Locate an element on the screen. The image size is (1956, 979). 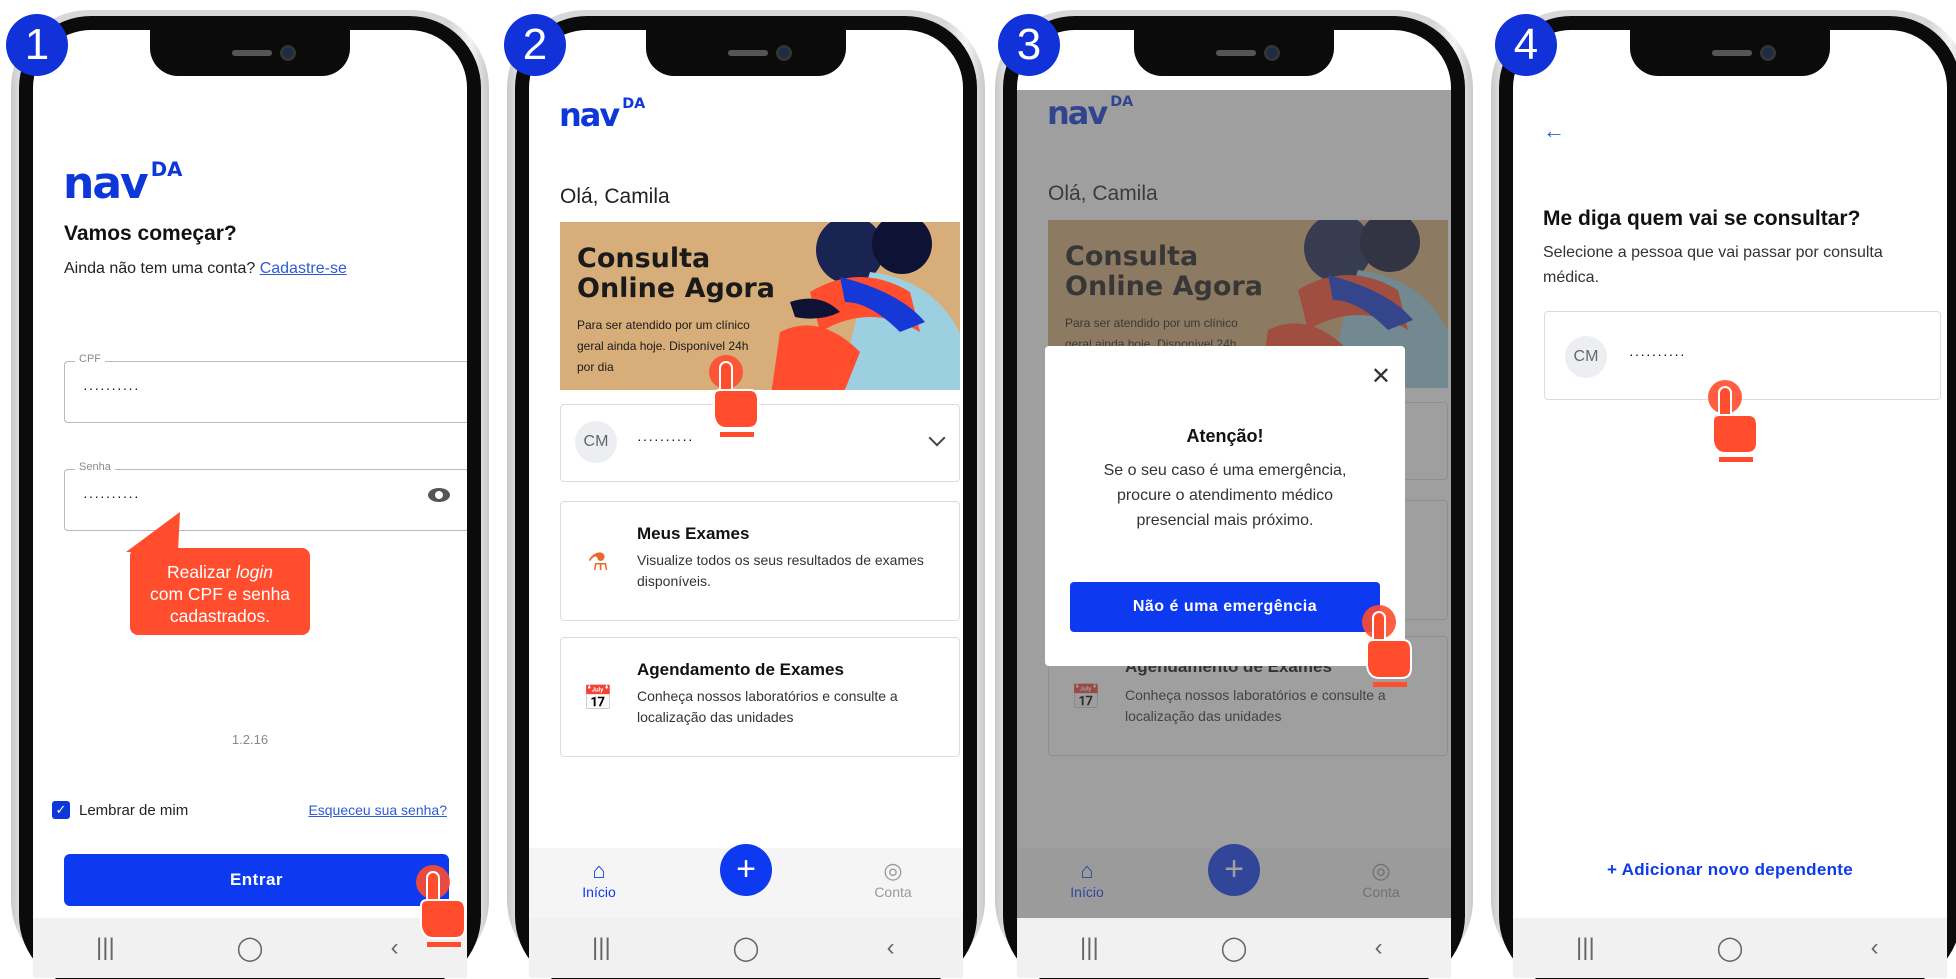
back-arrow-icon: ← is located at coordinates (1554, 131).